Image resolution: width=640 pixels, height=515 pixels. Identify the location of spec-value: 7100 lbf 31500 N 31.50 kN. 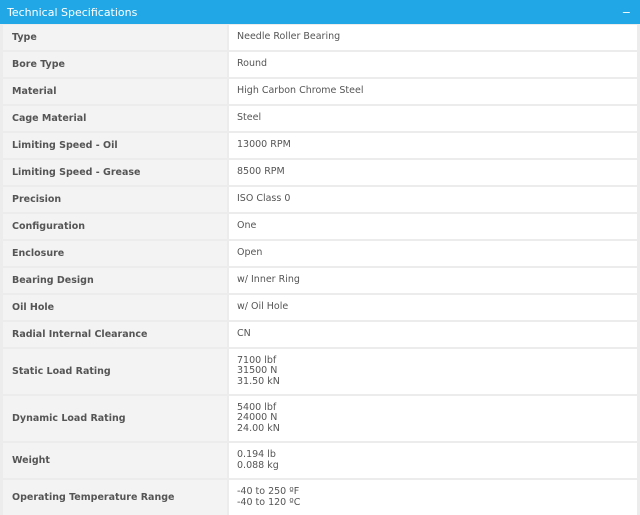
(433, 371).